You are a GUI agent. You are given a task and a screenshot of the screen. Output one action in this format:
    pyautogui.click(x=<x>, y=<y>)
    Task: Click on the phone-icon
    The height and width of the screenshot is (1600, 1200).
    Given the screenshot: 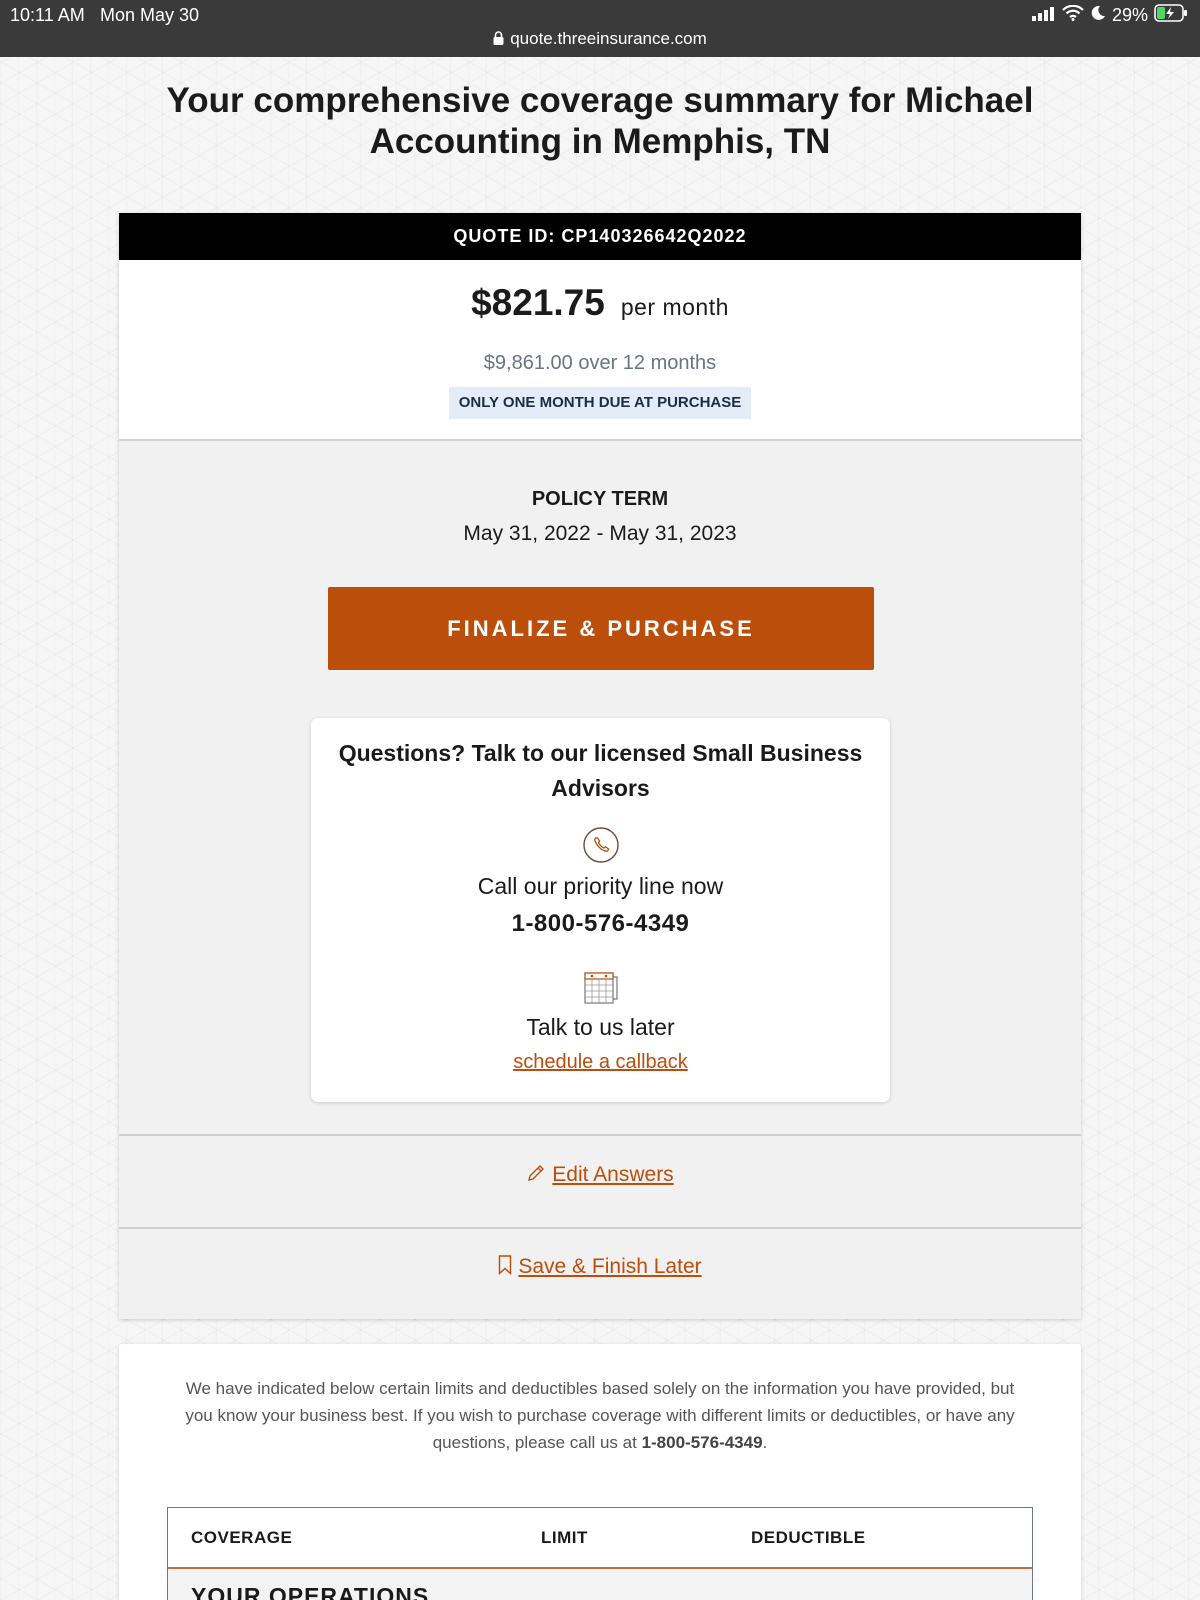 What is the action you would take?
    pyautogui.click(x=601, y=845)
    